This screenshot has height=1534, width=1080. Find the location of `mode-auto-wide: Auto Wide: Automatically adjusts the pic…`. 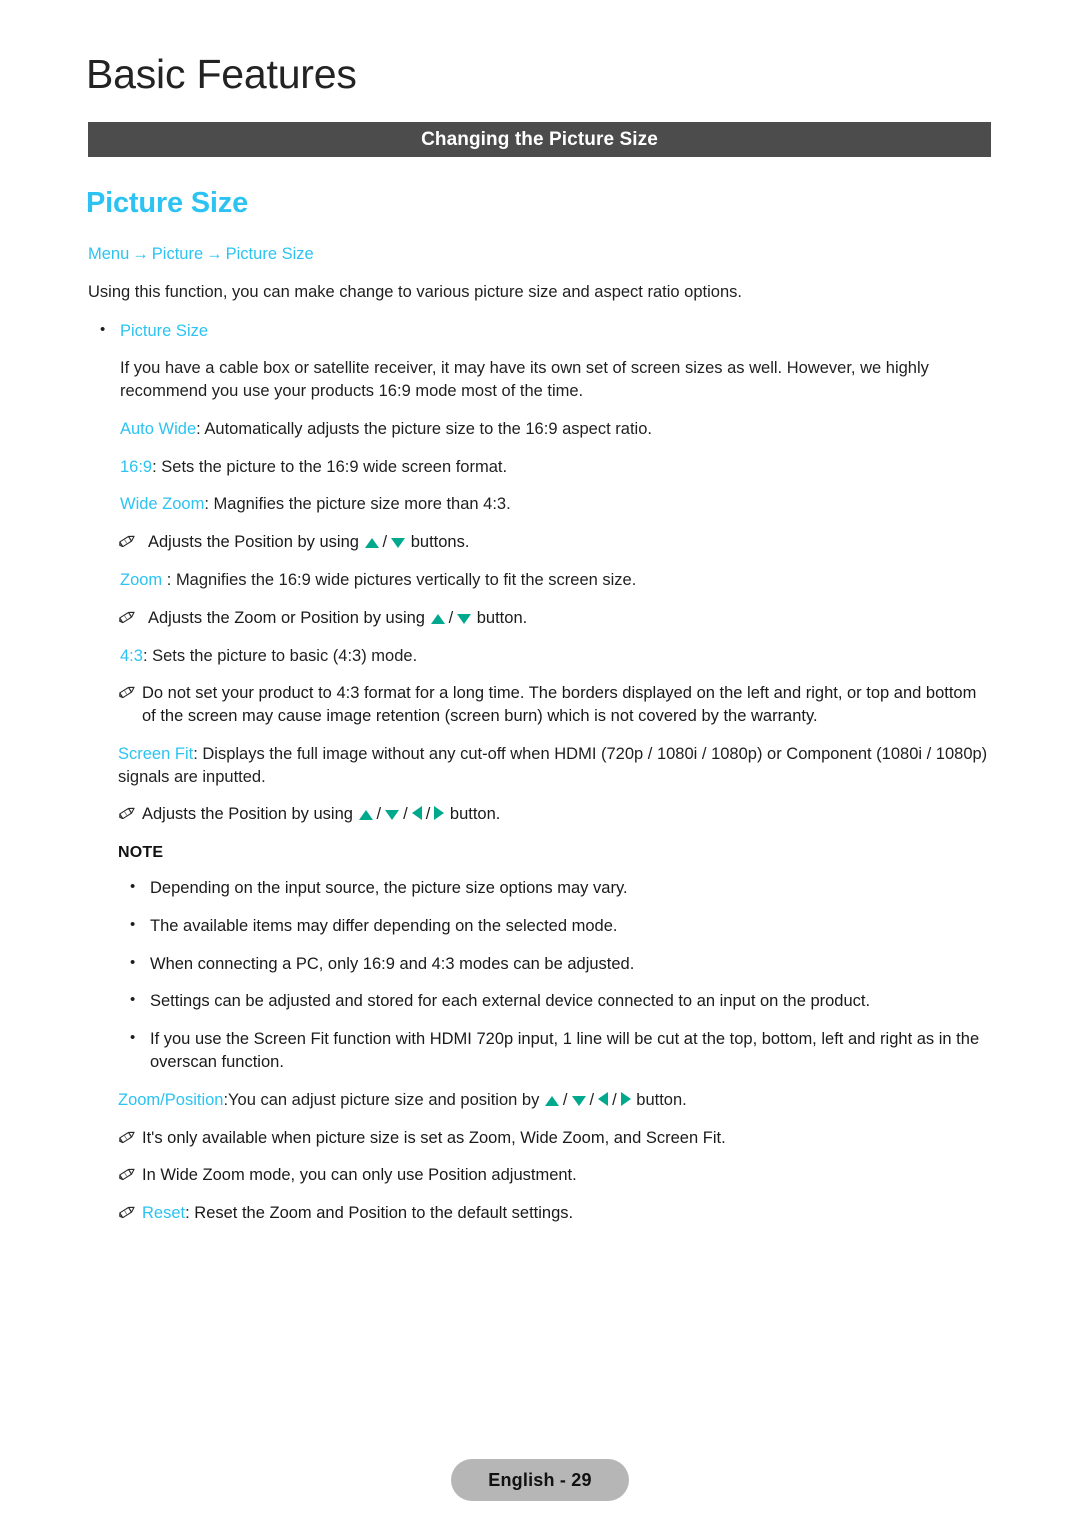

mode-auto-wide: Auto Wide: Automatically adjusts the pic… is located at coordinates (556, 429).